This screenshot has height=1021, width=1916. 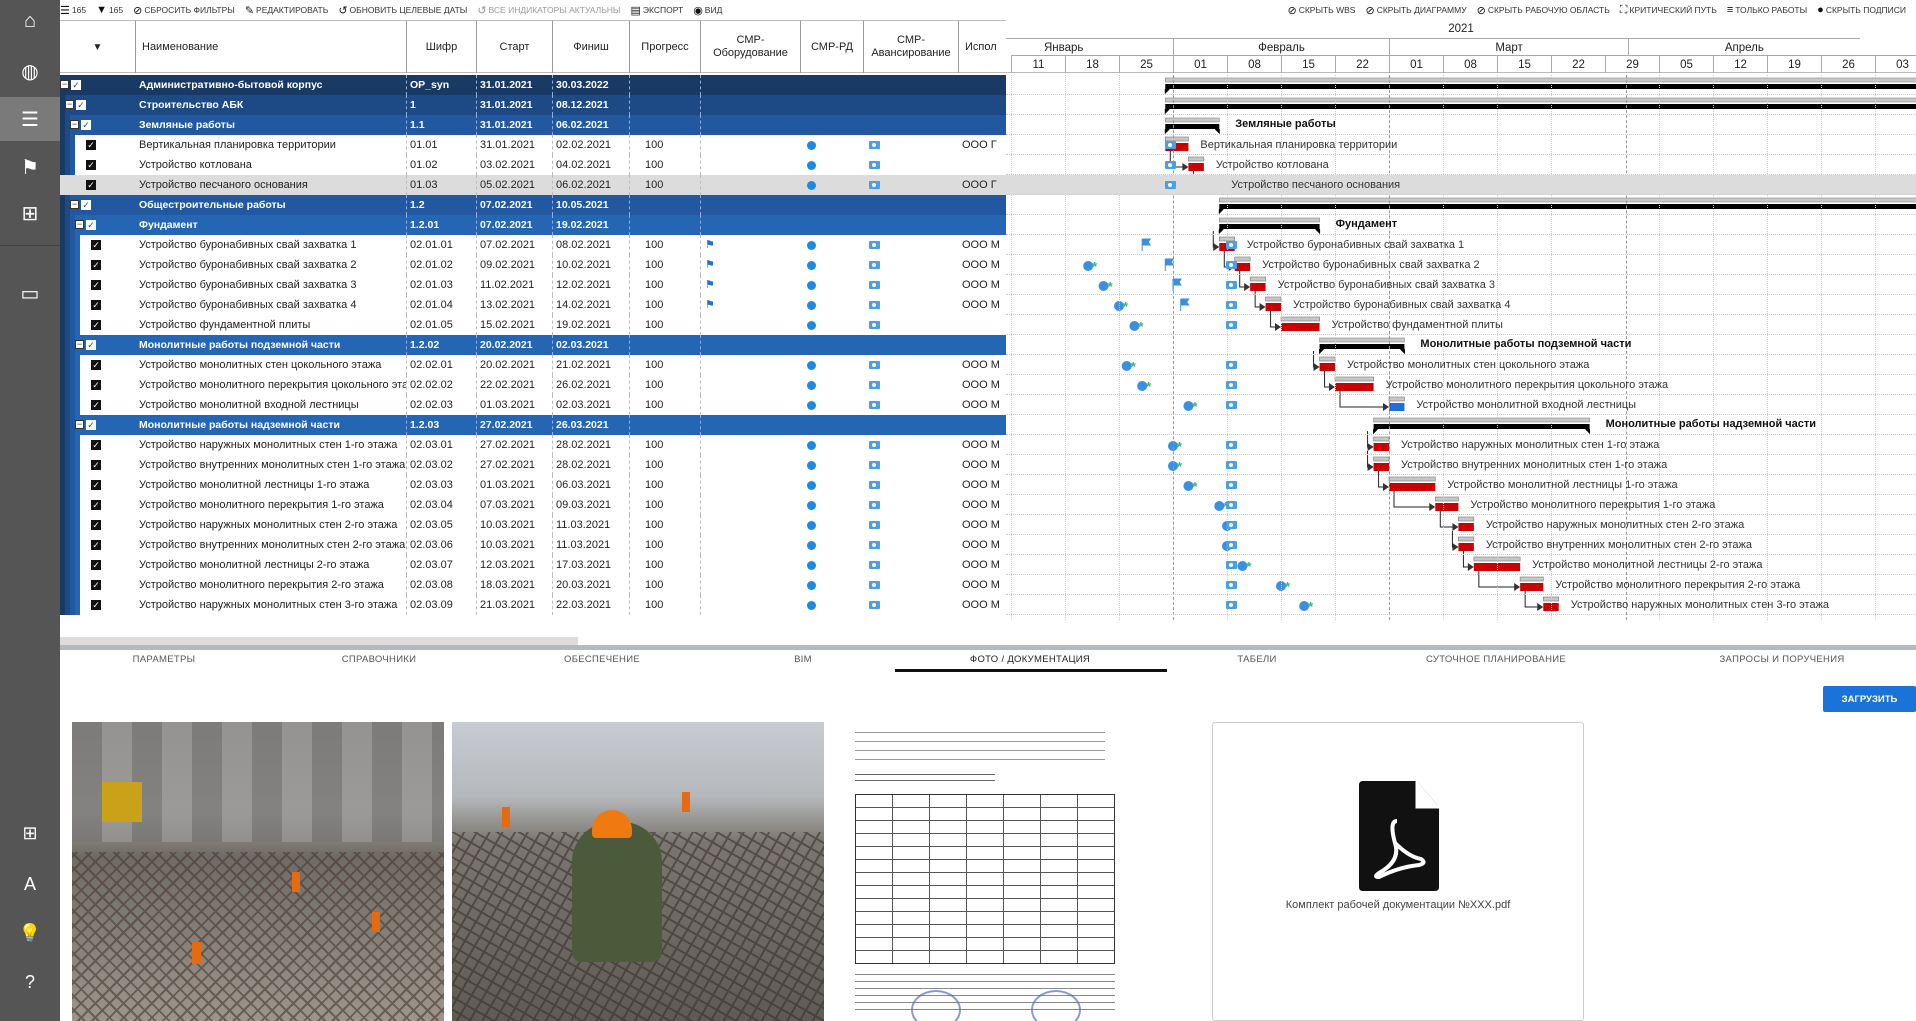 What do you see at coordinates (30, 833) in the screenshot?
I see `sidebar-item: ⊞` at bounding box center [30, 833].